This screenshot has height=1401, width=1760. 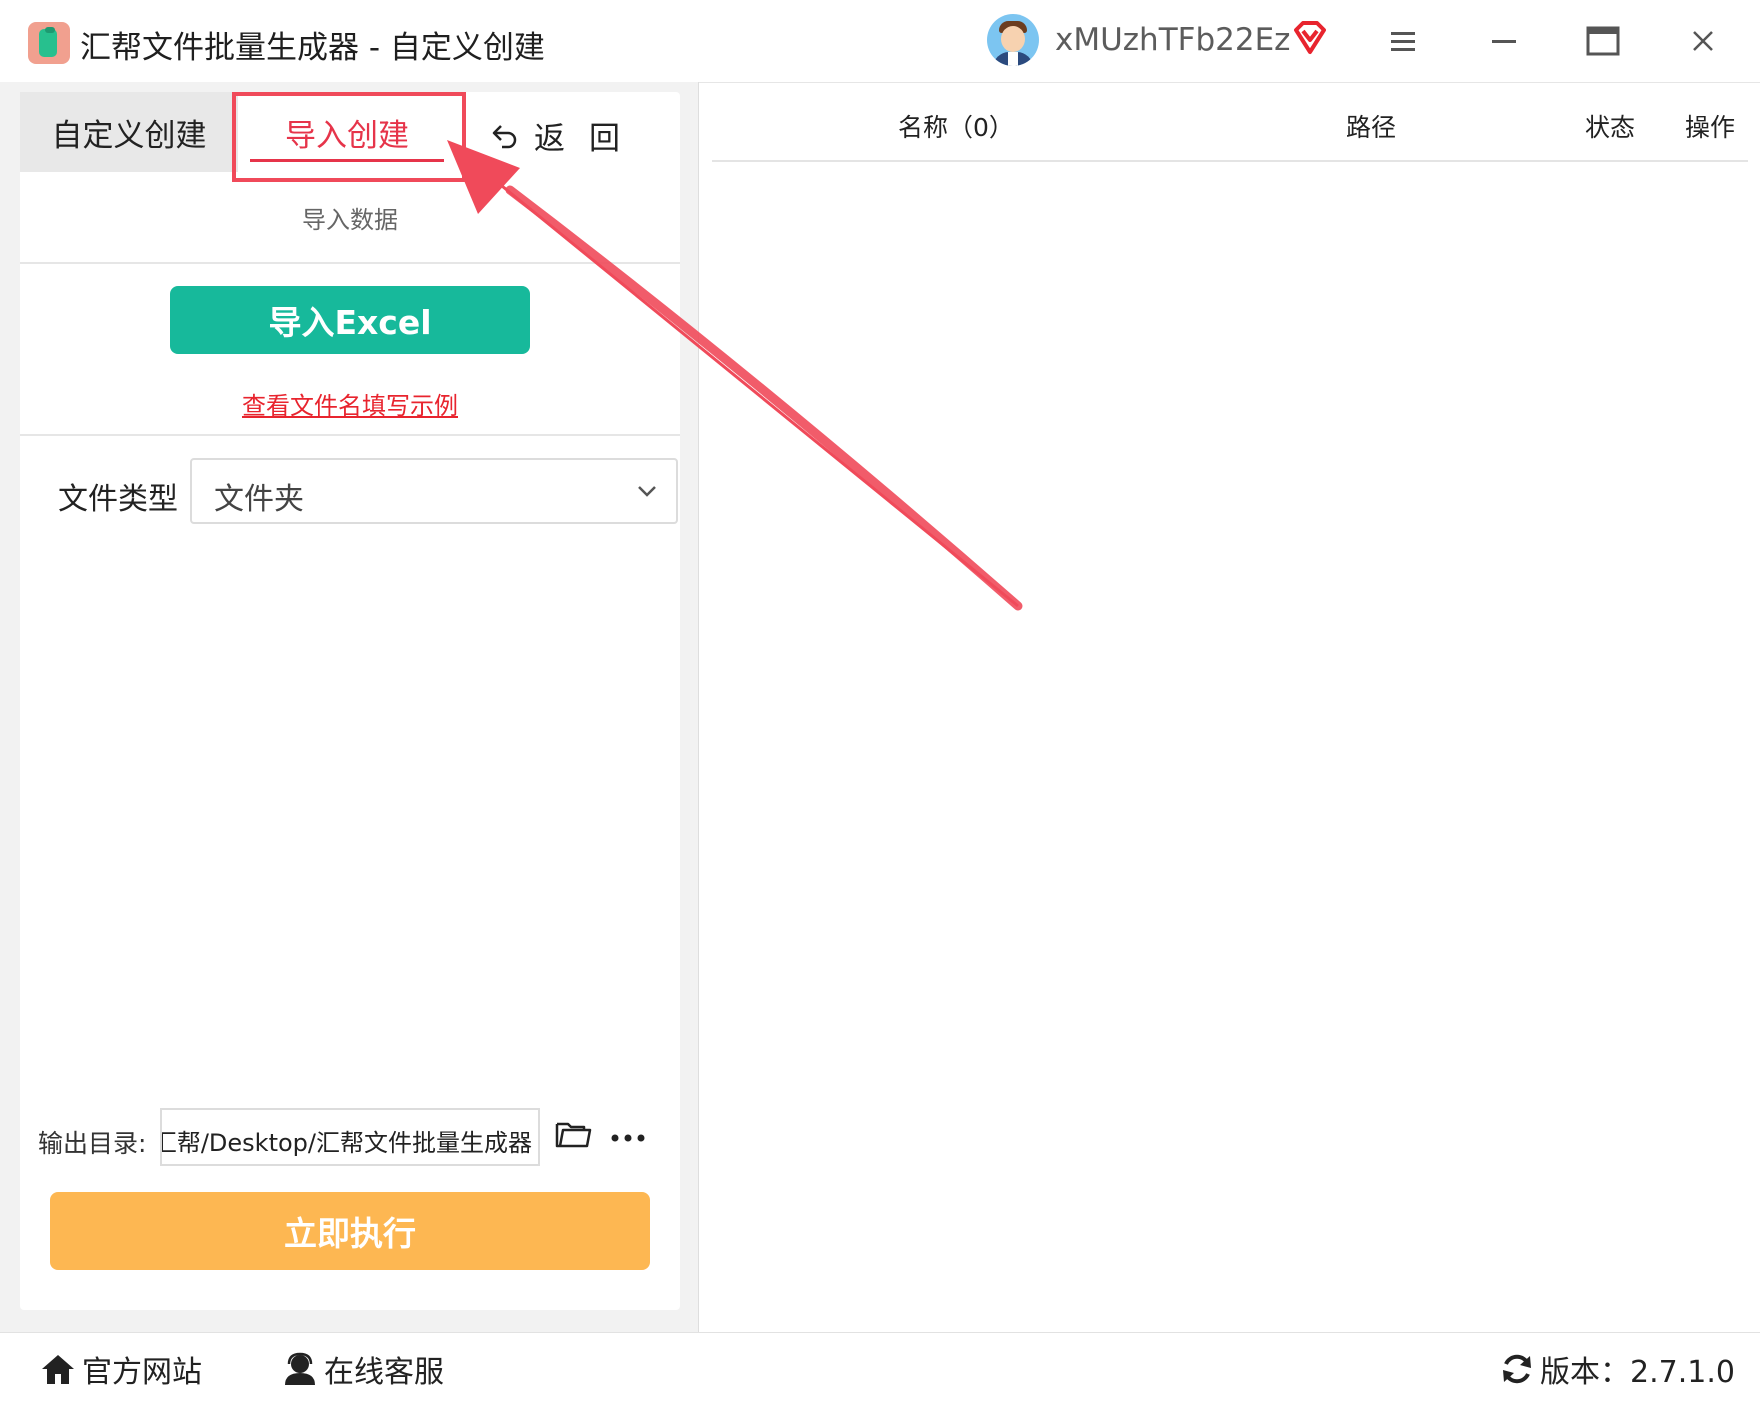 I want to click on close-icon, so click(x=1703, y=41).